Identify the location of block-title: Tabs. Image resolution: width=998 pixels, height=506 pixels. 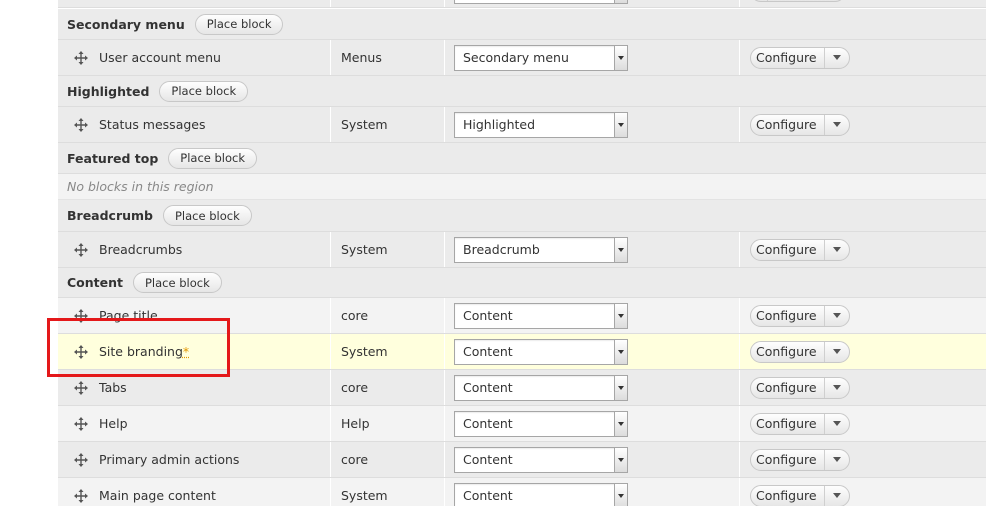
(113, 387).